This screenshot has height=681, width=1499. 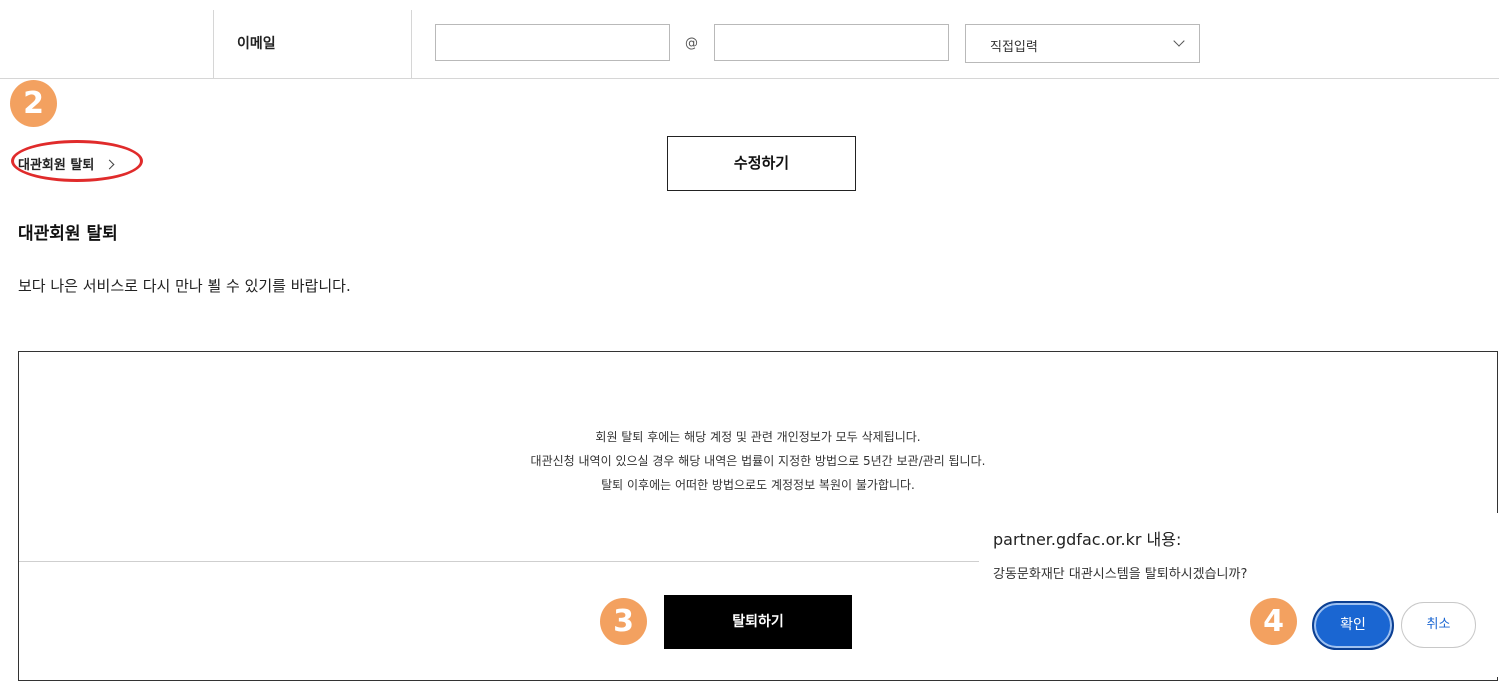 What do you see at coordinates (77, 161) in the screenshot?
I see `highlight-ellipse` at bounding box center [77, 161].